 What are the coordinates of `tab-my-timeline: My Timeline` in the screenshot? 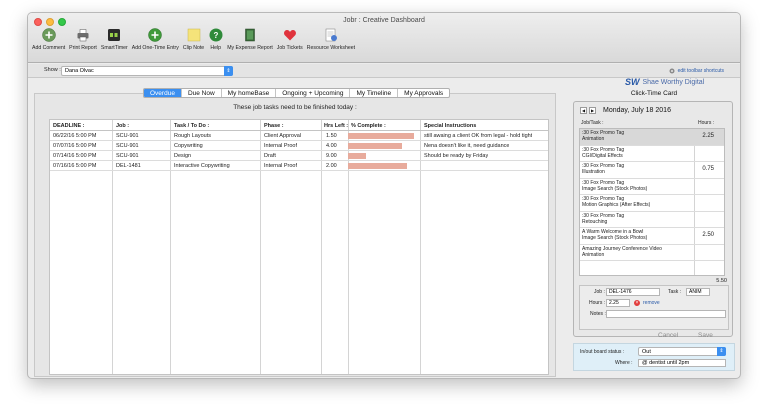 It's located at (374, 93).